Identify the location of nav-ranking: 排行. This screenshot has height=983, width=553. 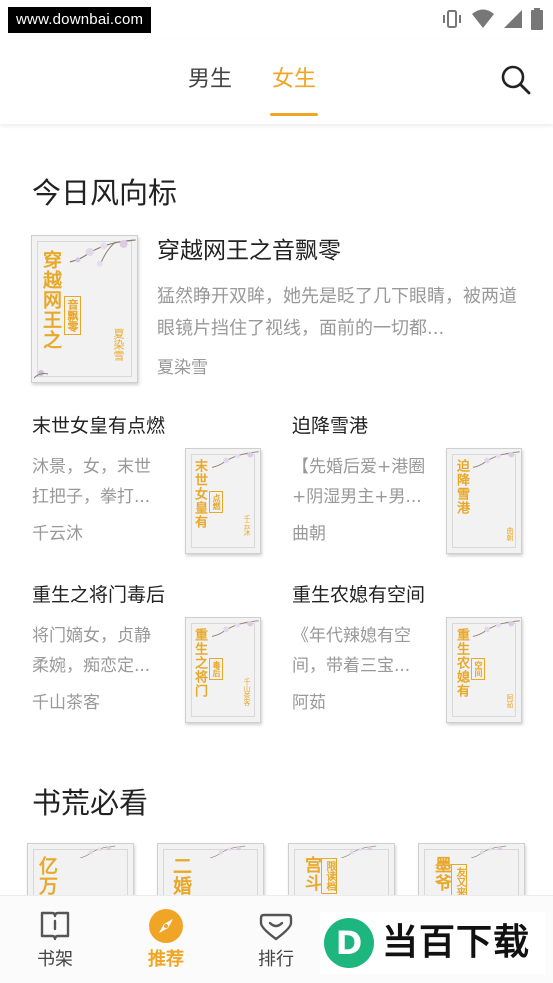
(276, 939).